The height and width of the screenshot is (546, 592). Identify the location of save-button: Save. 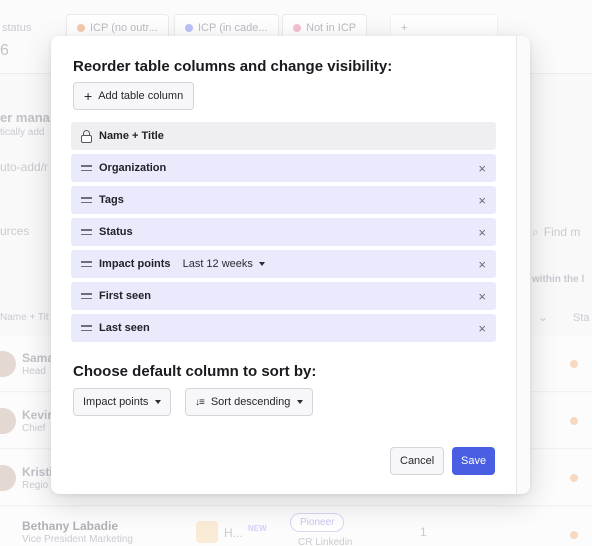
(474, 461).